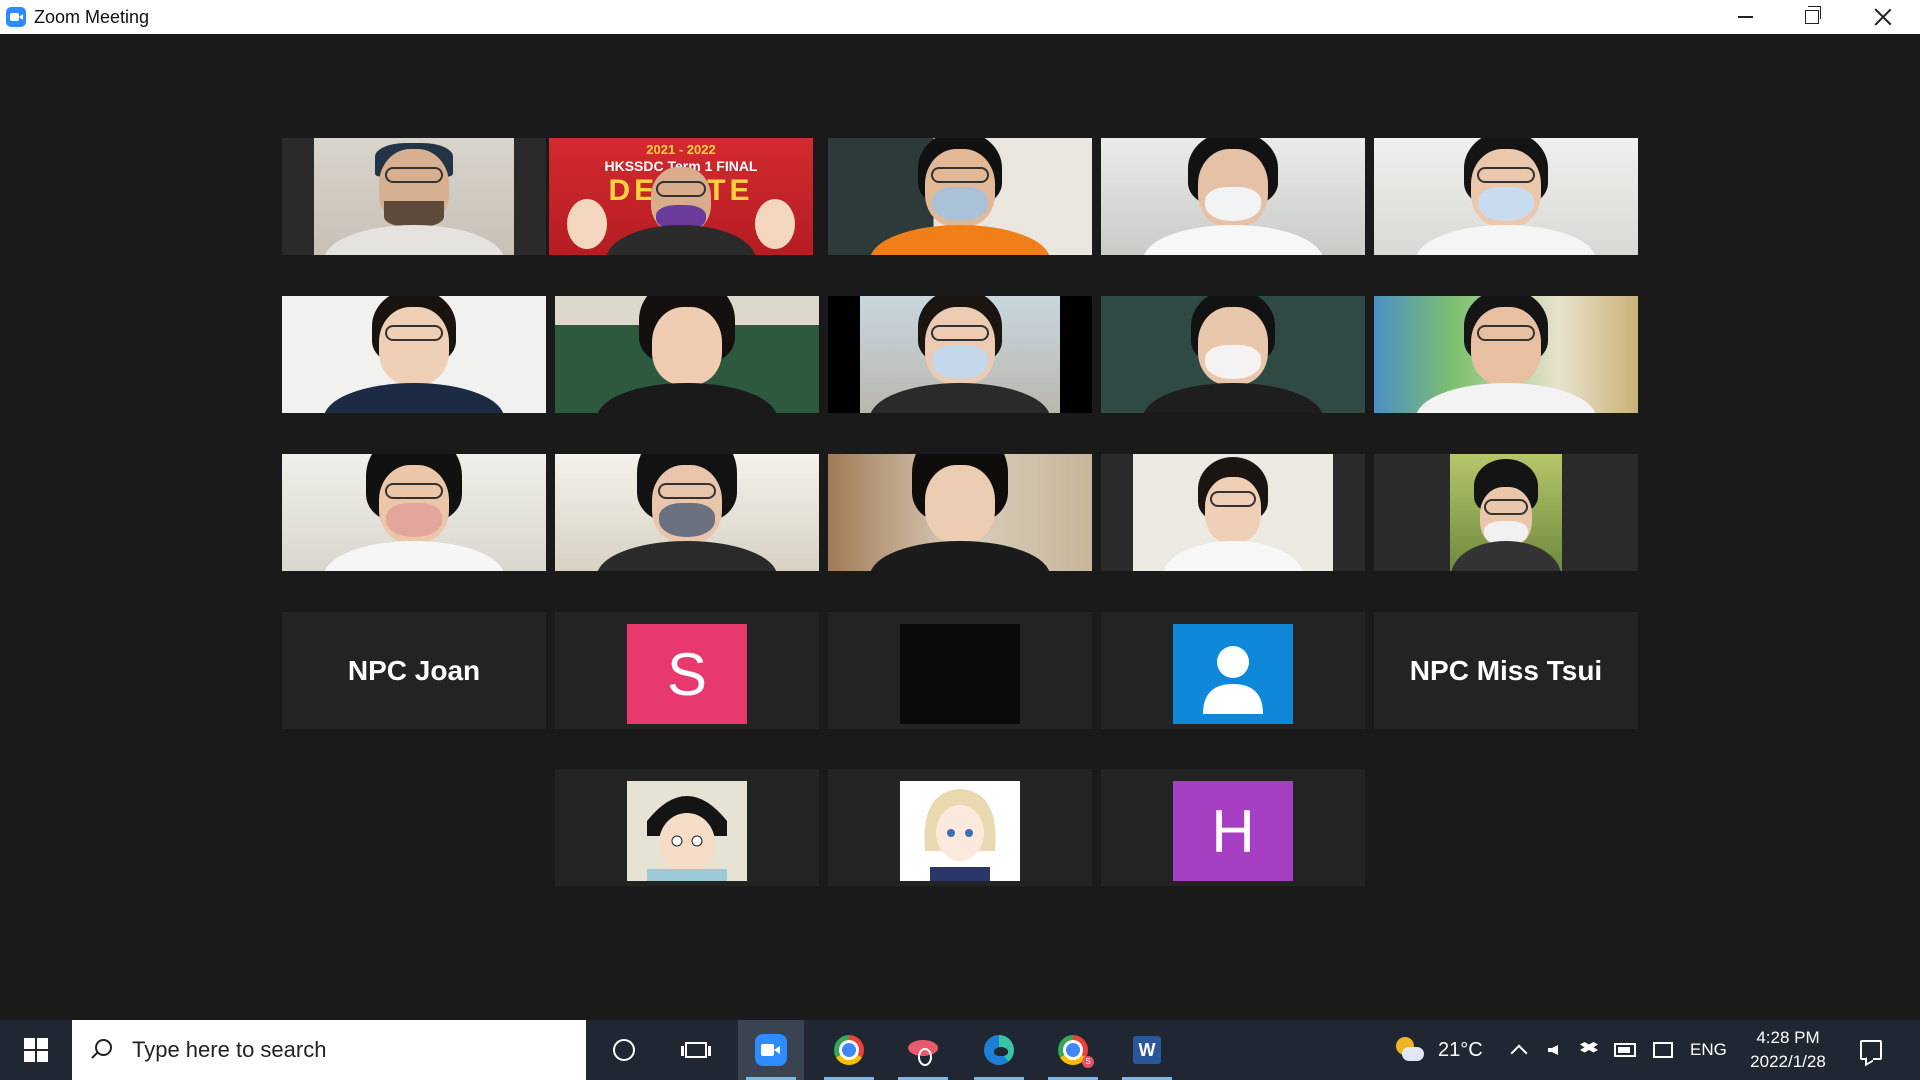 The width and height of the screenshot is (1920, 1080). I want to click on chevron-up-icon, so click(1519, 1053).